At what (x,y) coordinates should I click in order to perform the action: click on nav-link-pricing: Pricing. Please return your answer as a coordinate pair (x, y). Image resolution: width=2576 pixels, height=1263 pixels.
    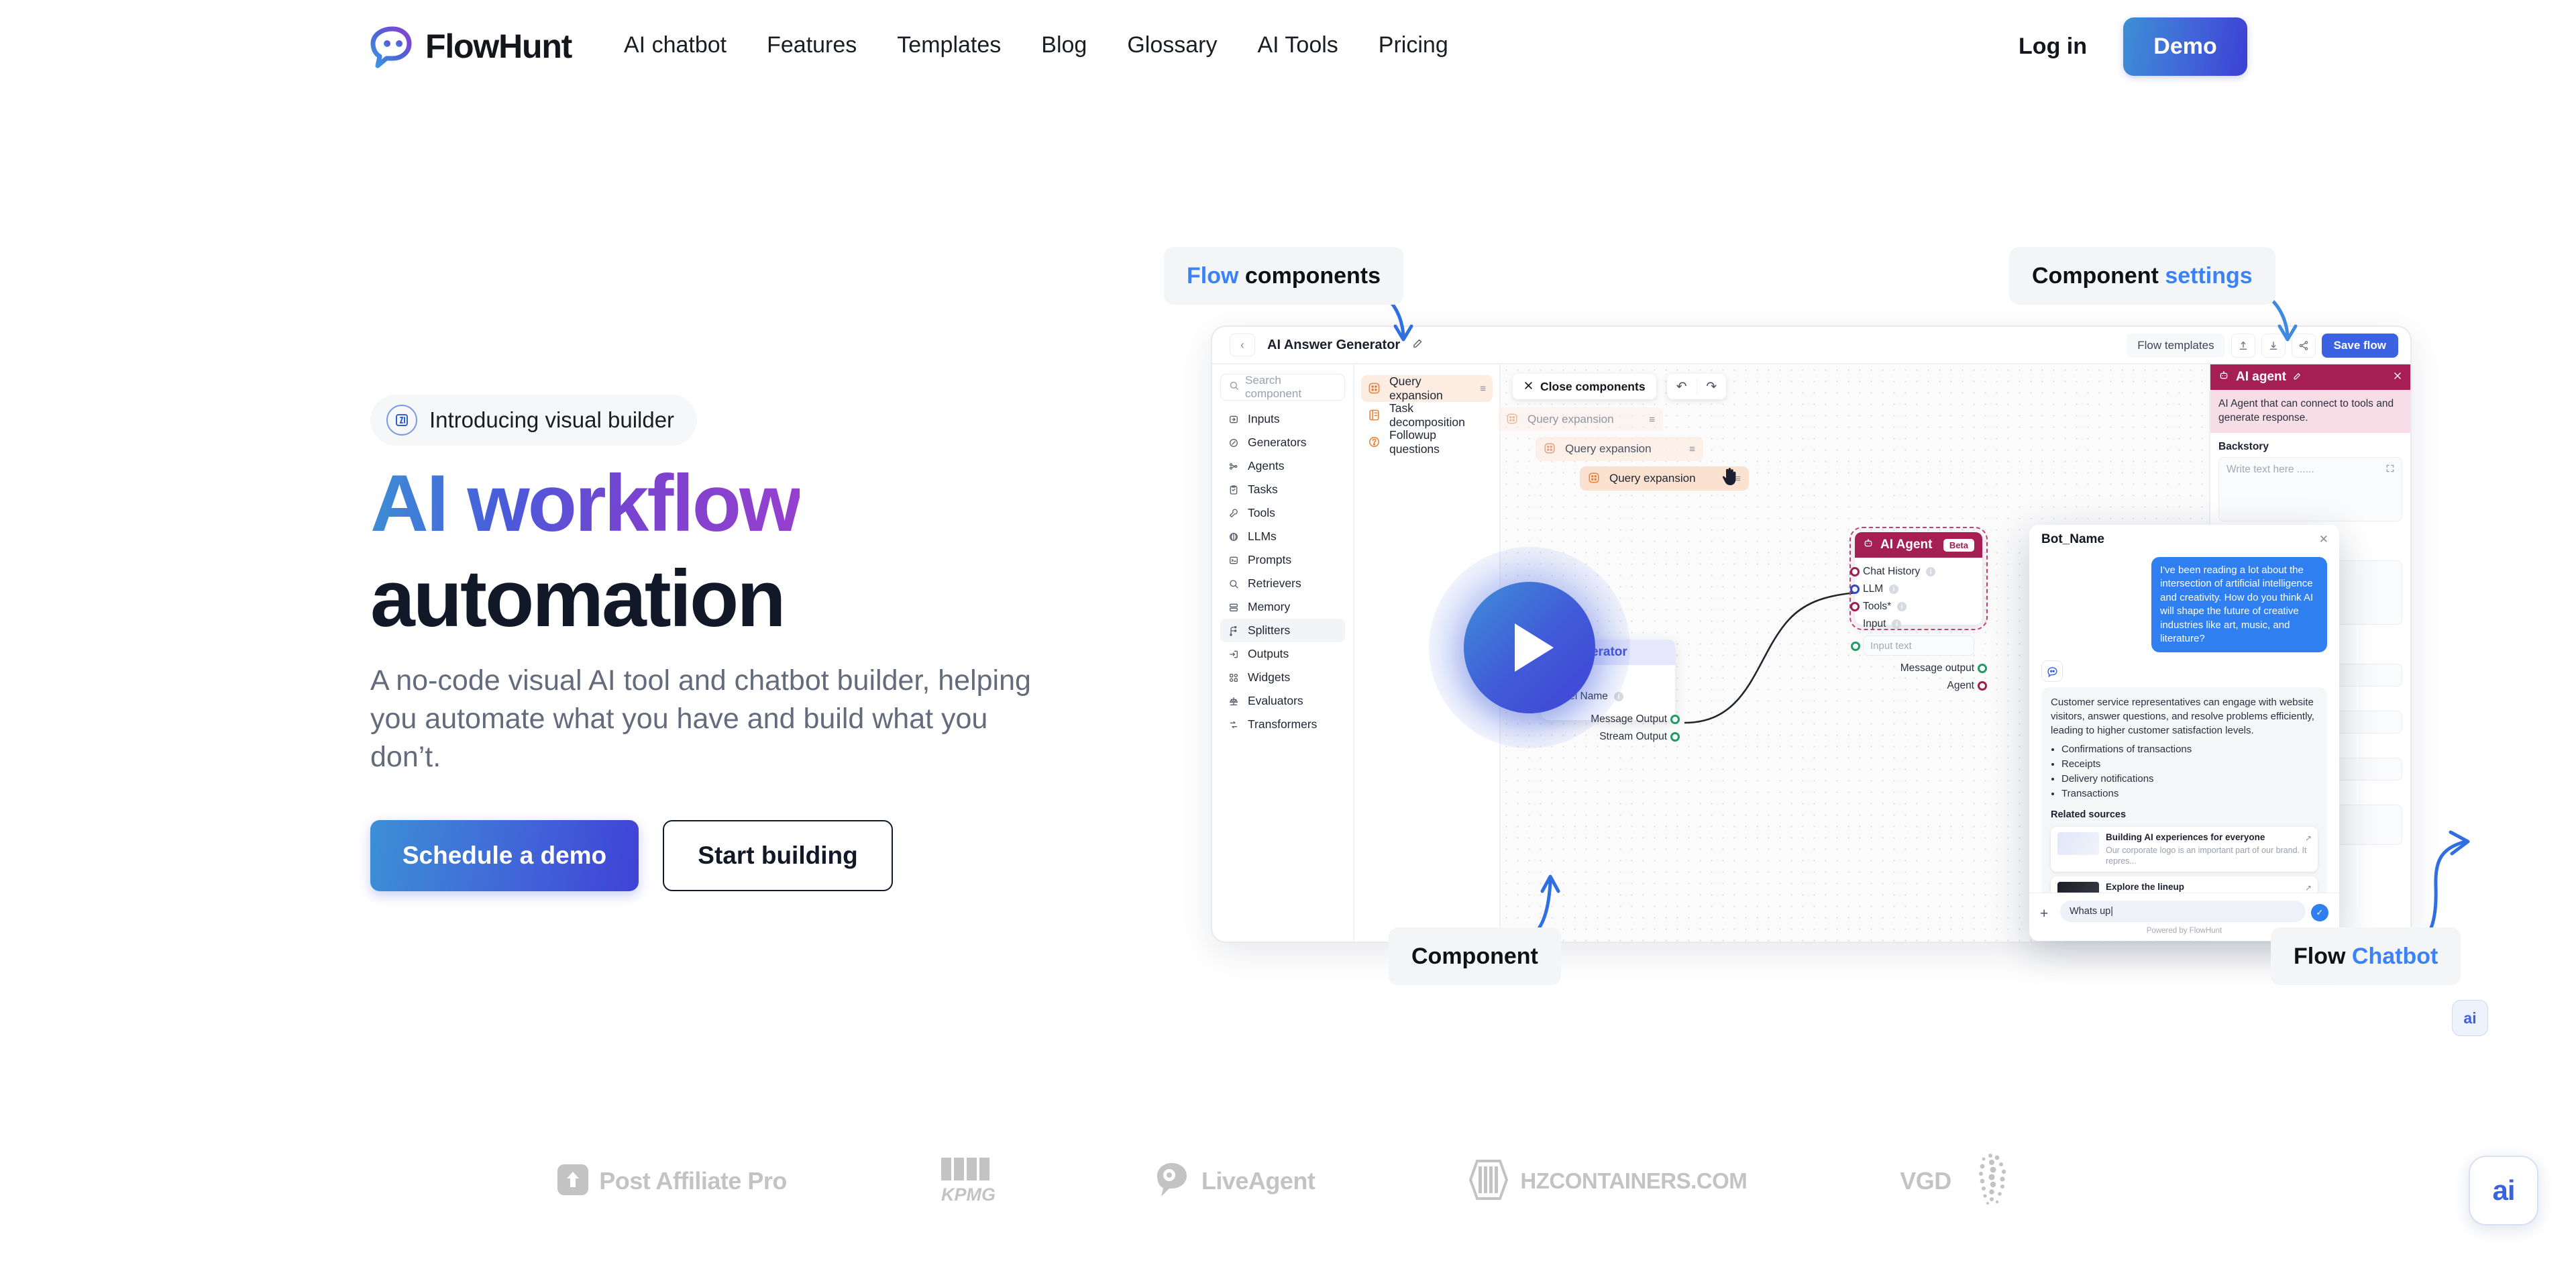
    Looking at the image, I should click on (1413, 45).